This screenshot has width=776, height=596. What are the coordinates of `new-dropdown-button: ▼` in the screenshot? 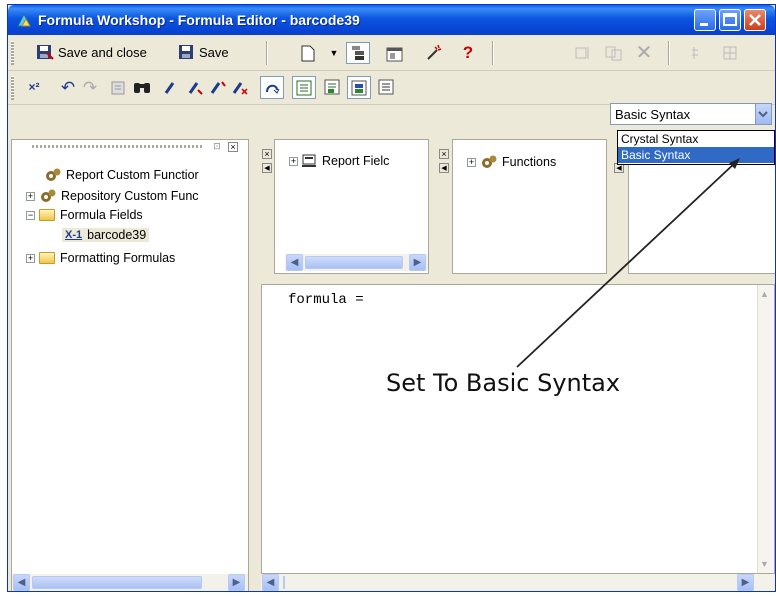 It's located at (334, 53).